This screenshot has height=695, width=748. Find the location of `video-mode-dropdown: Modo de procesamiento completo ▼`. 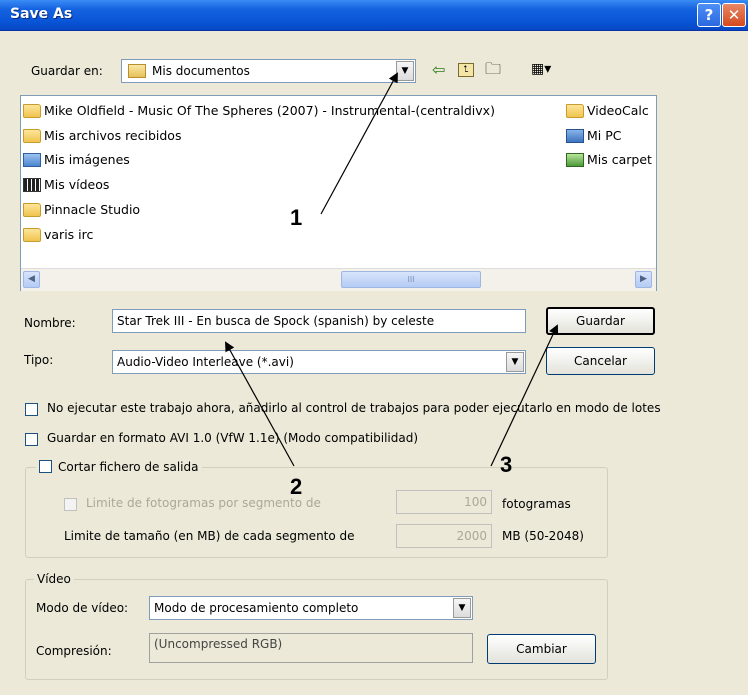

video-mode-dropdown: Modo de procesamiento completo ▼ is located at coordinates (311, 608).